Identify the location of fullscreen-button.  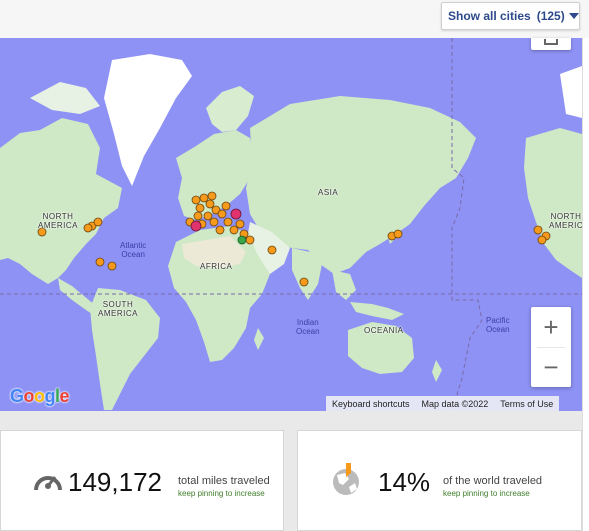
(551, 44).